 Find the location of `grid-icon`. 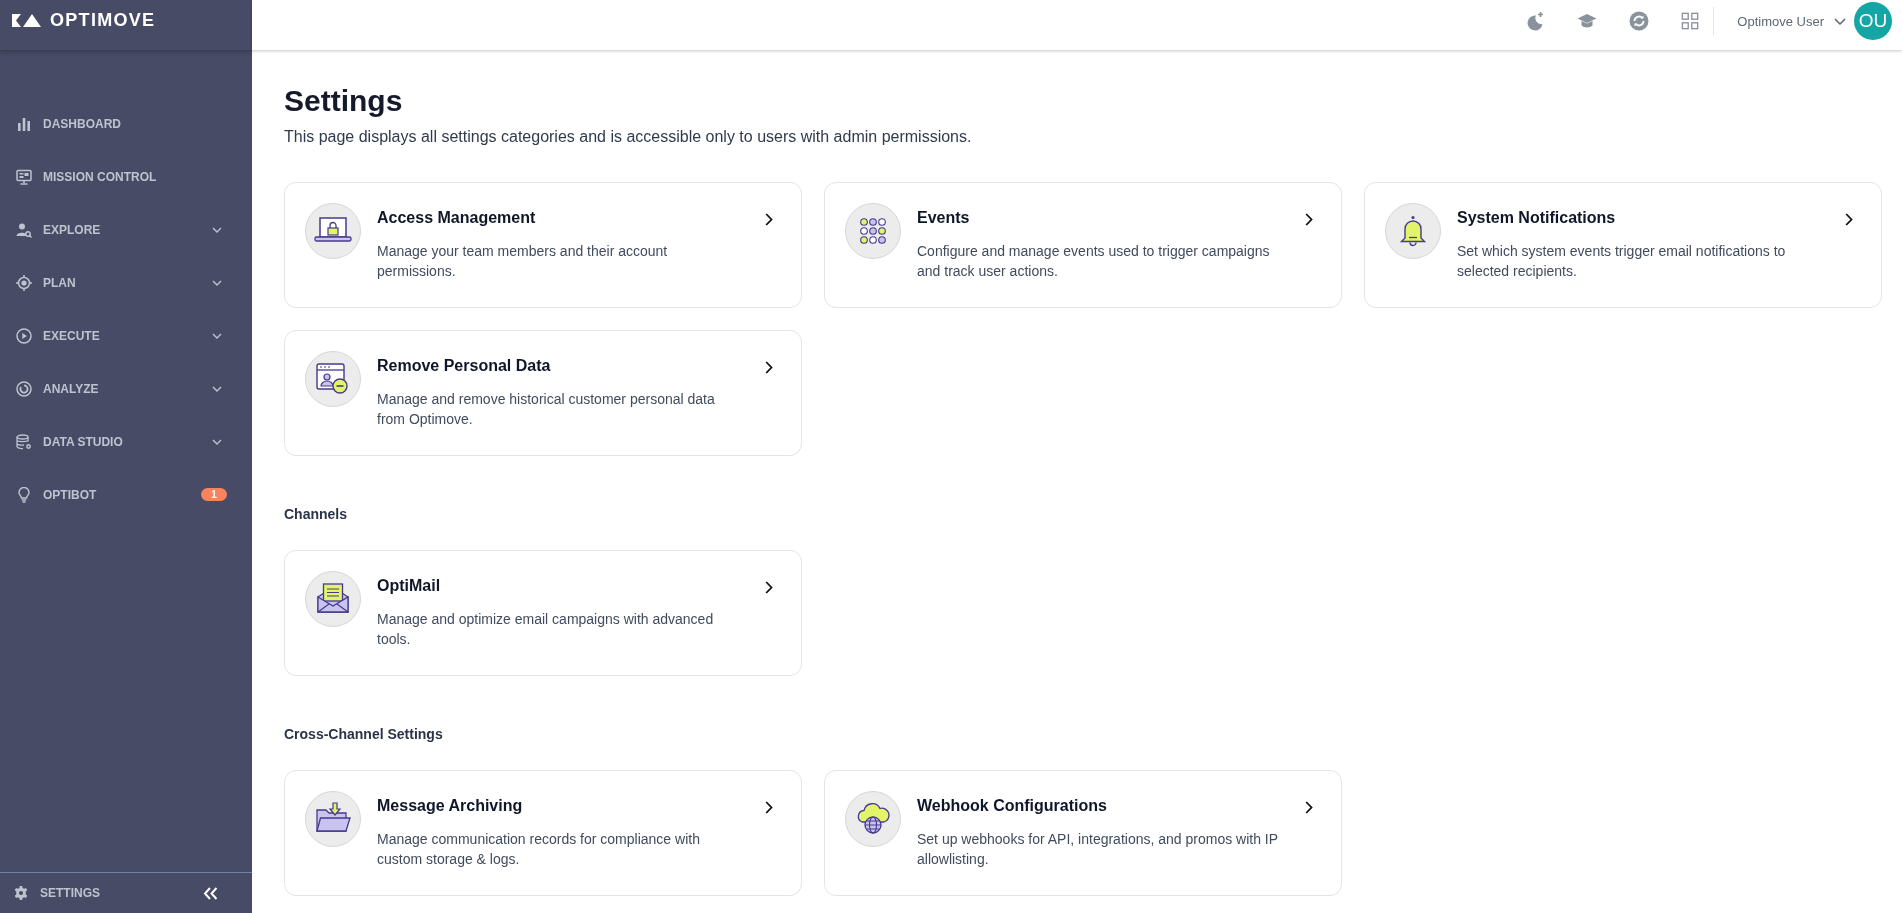

grid-icon is located at coordinates (1690, 21).